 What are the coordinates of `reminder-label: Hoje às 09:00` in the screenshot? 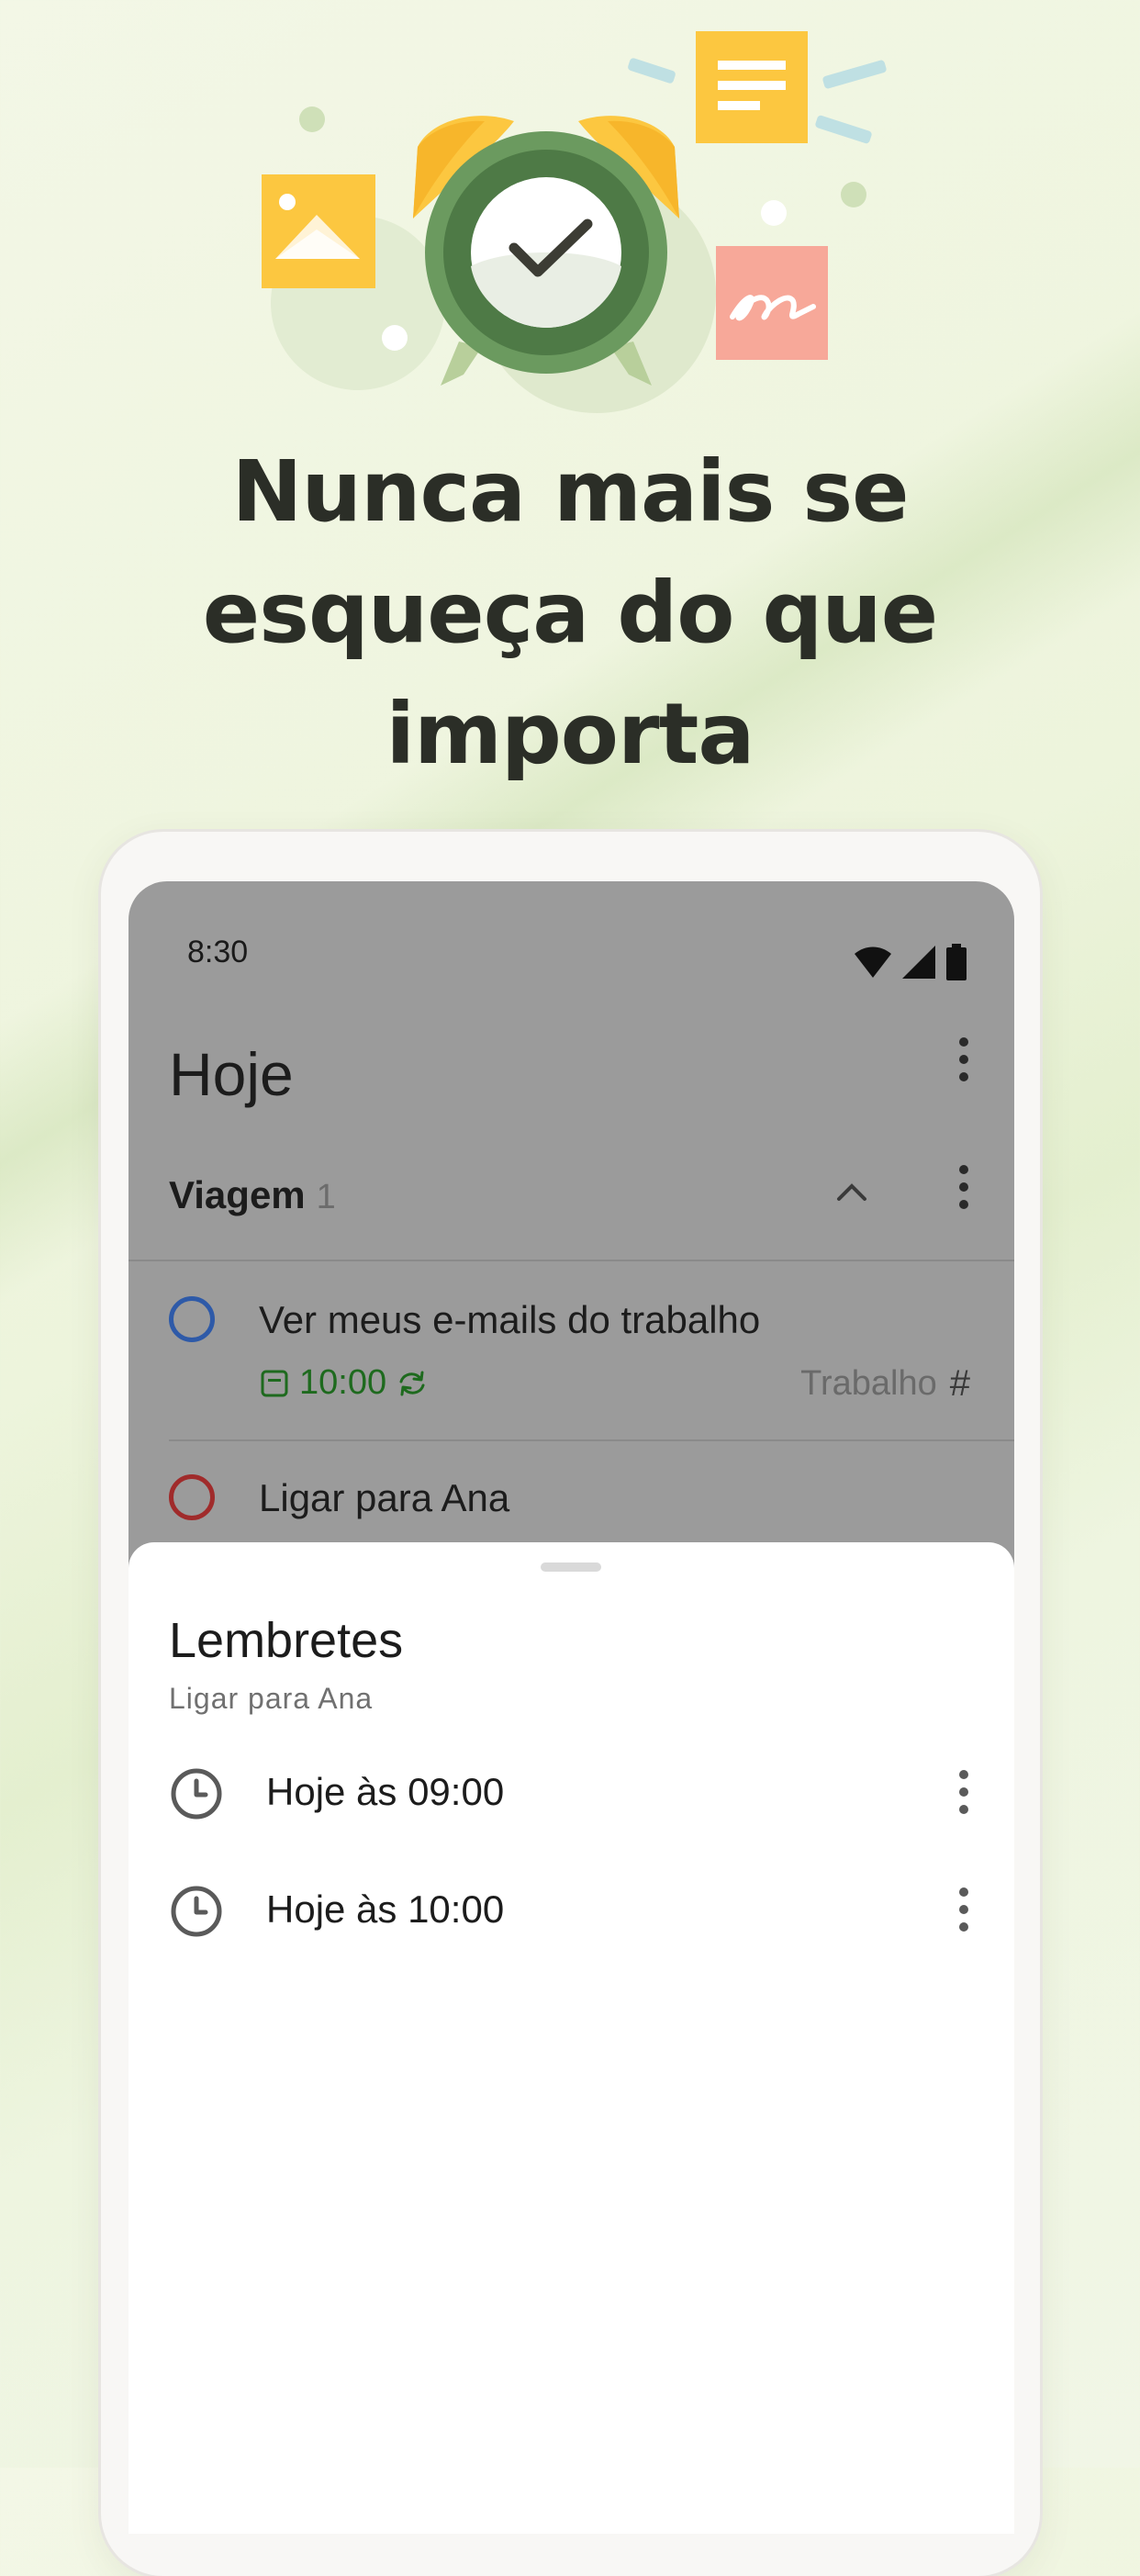 It's located at (385, 1791).